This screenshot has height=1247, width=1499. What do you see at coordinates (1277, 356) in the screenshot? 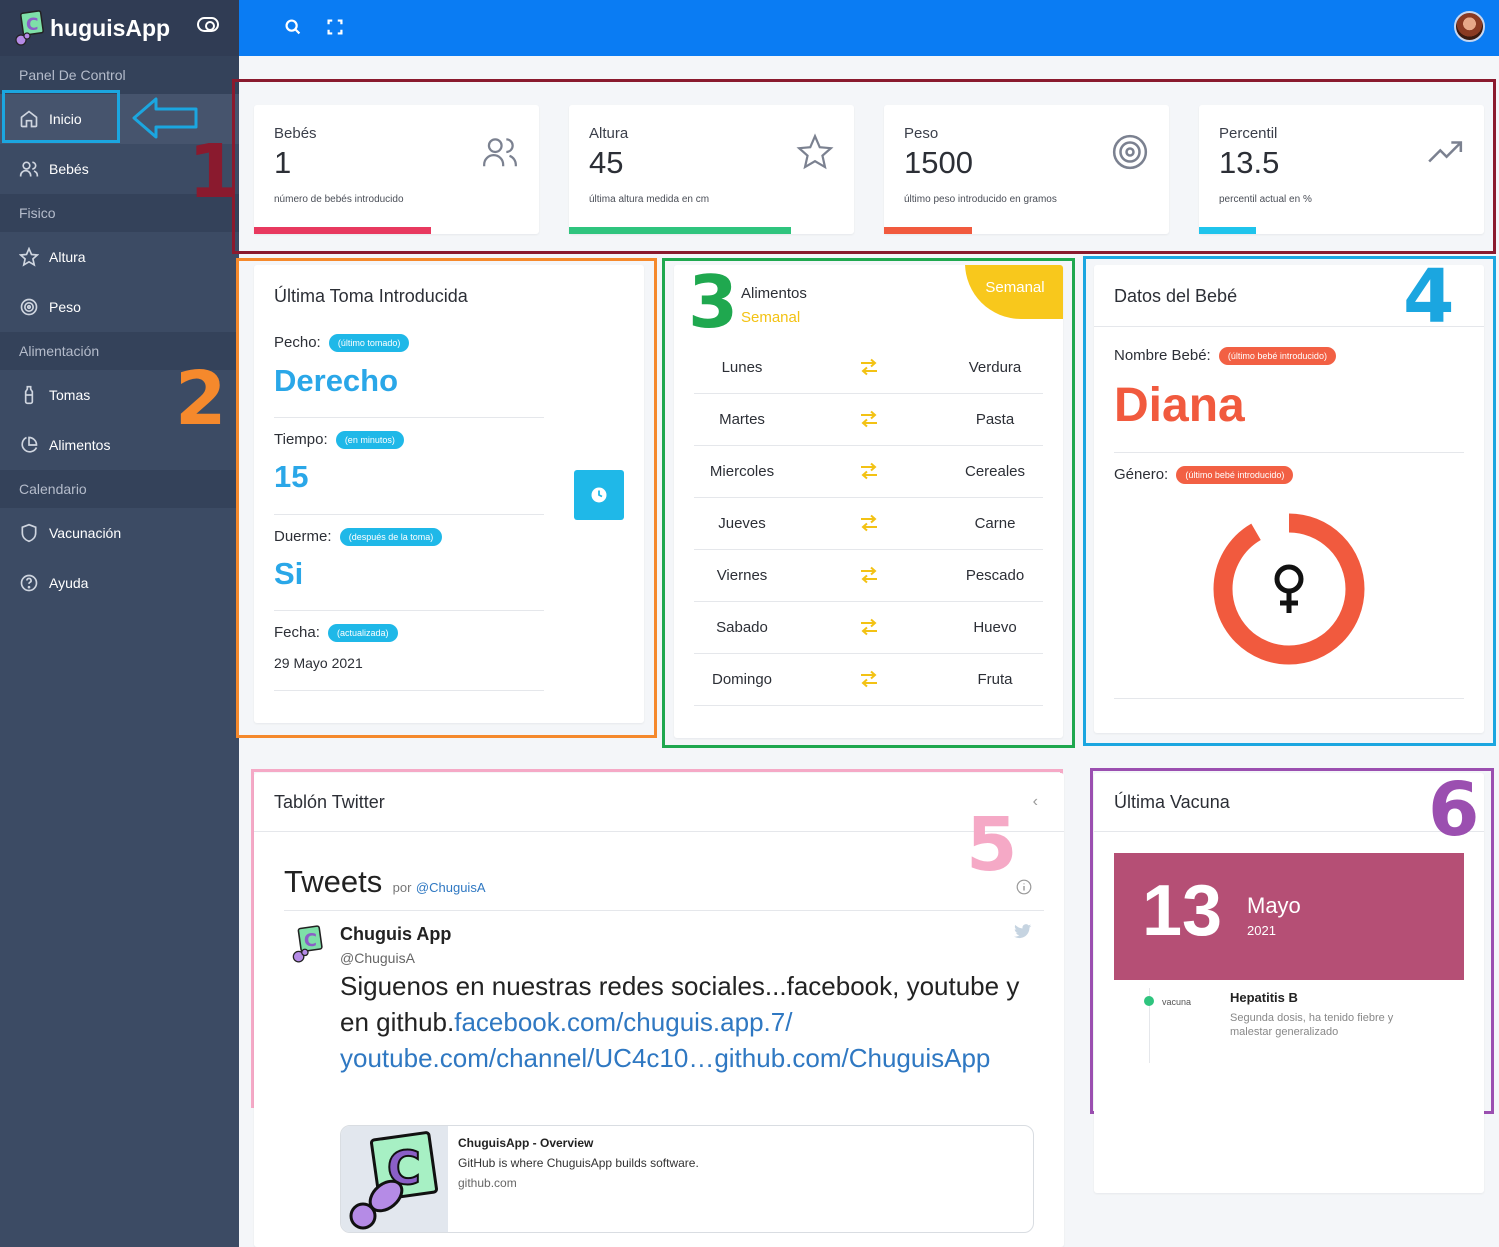
I see `nombre-pill: (último bebé introducido)` at bounding box center [1277, 356].